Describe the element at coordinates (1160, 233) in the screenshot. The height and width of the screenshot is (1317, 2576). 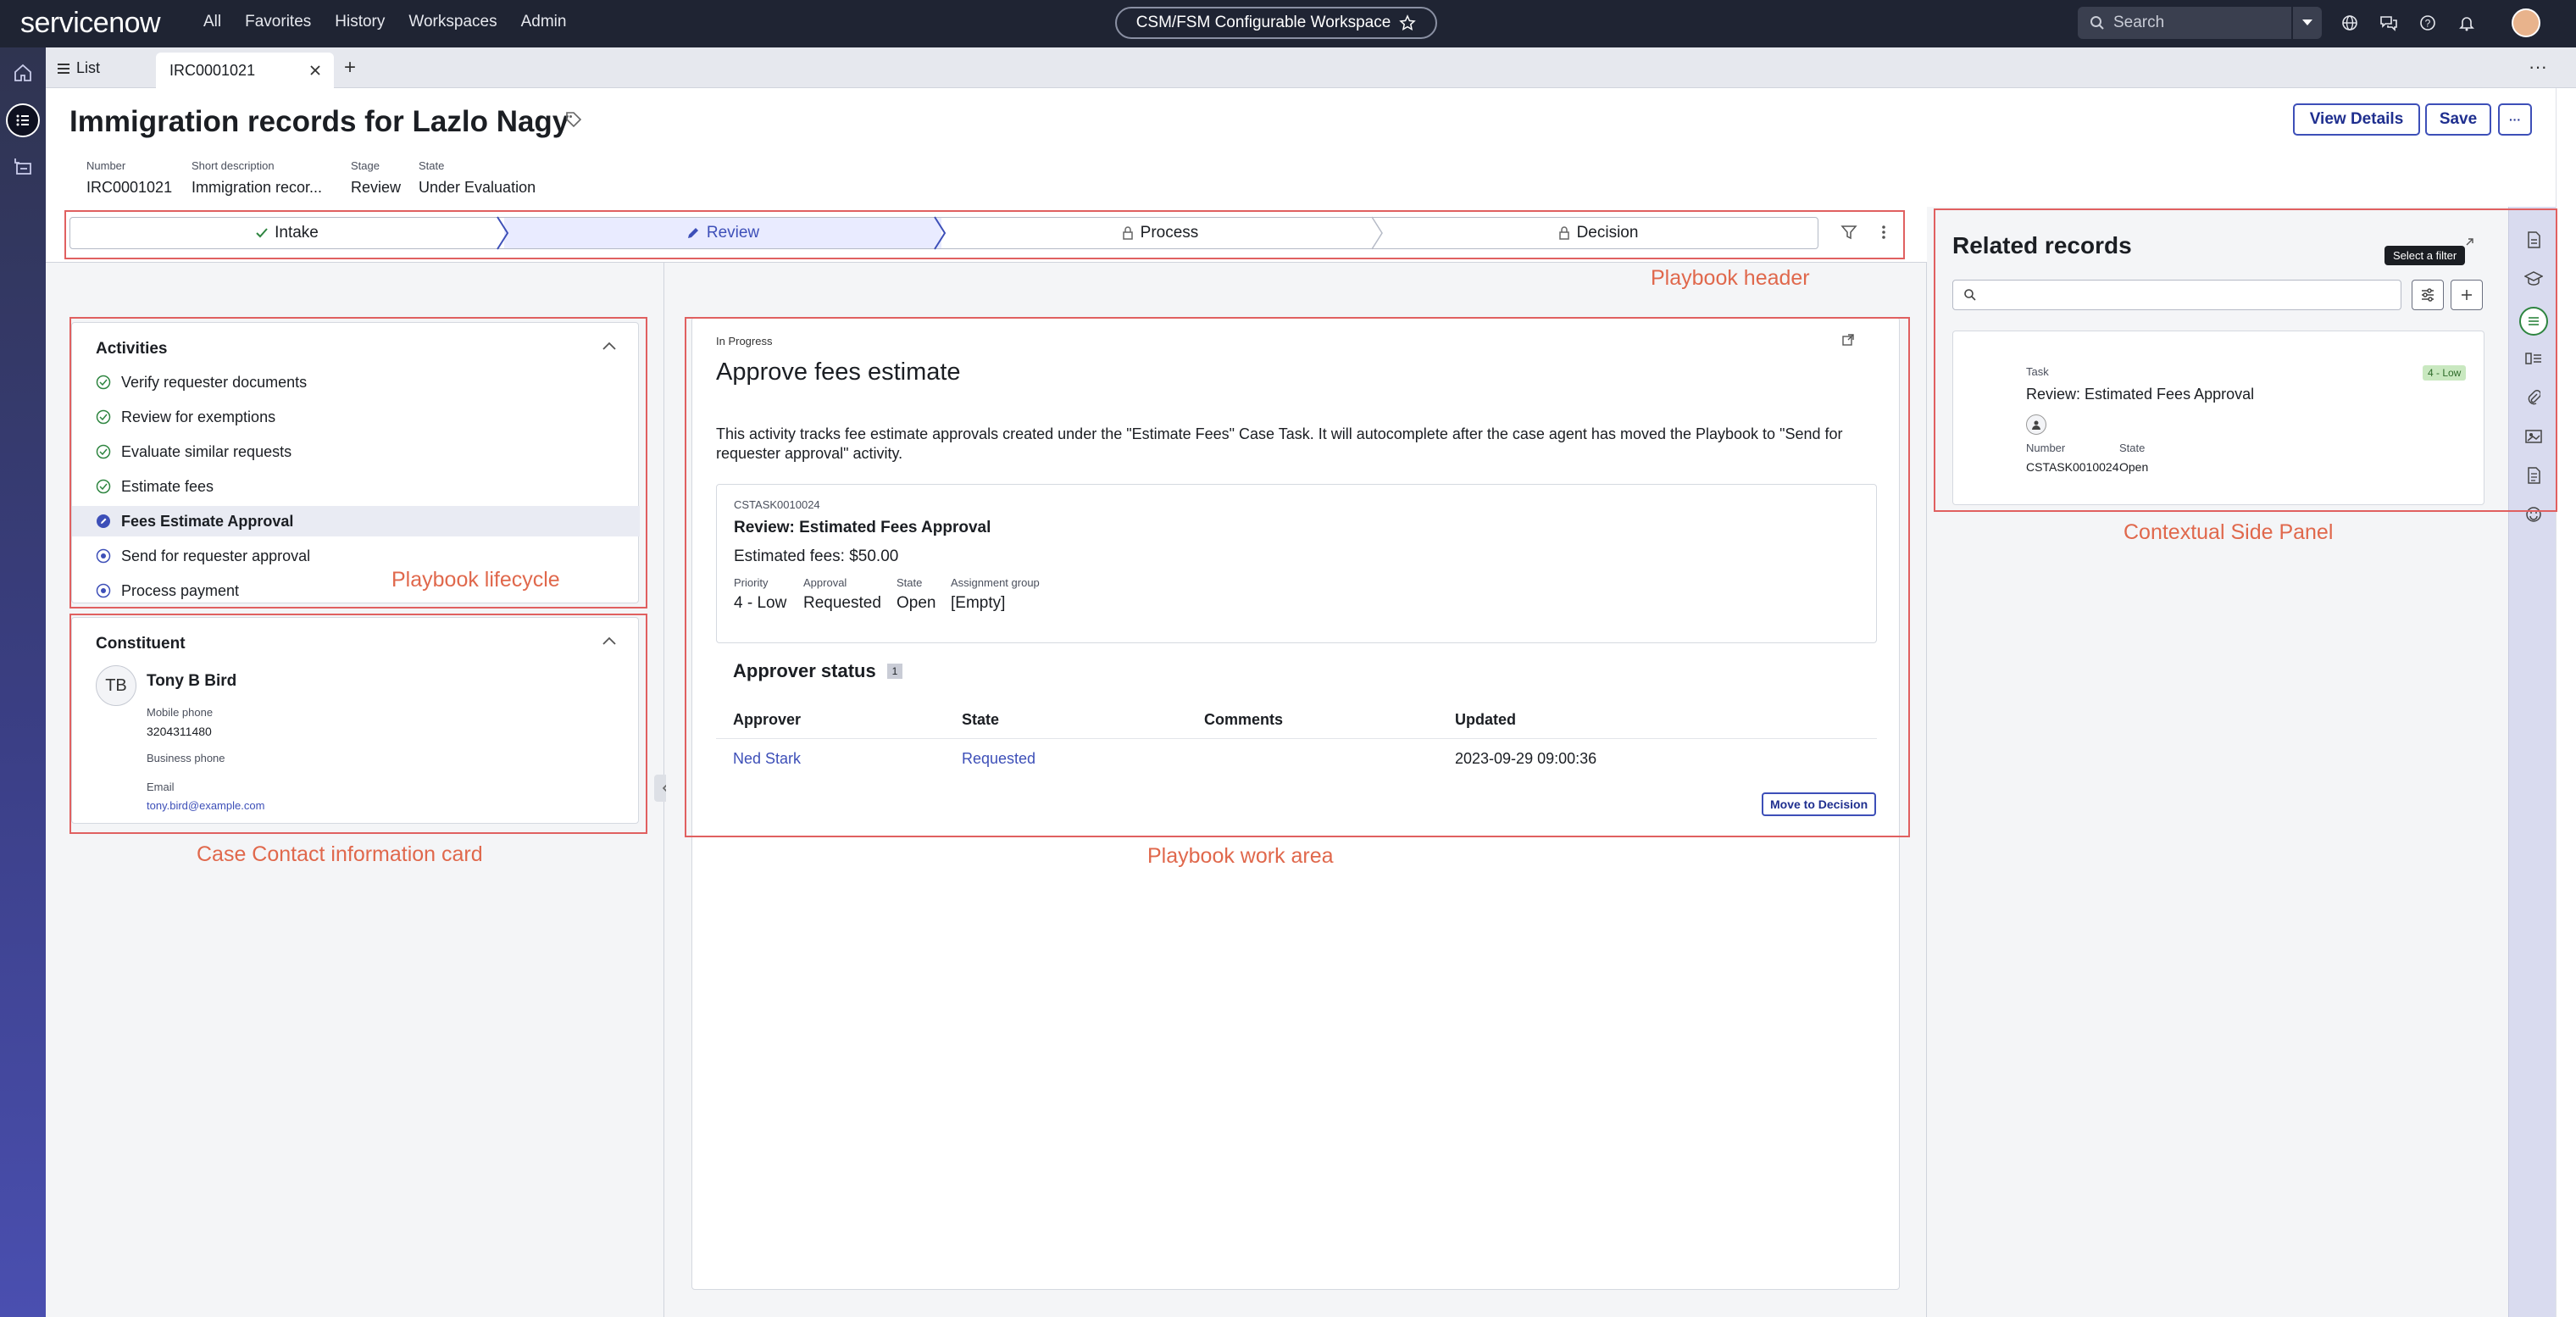
I see `stage-process: Process` at that location.